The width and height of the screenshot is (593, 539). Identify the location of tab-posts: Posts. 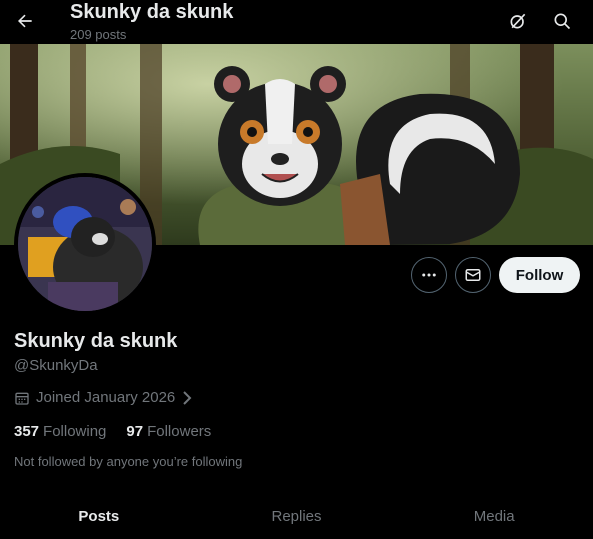
(99, 518).